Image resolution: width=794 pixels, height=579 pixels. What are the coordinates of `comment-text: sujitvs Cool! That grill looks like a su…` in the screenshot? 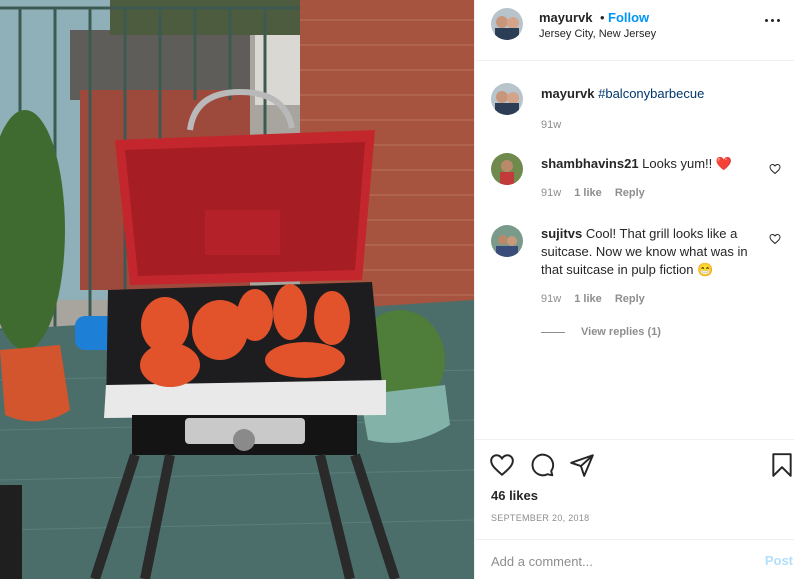 It's located at (648, 252).